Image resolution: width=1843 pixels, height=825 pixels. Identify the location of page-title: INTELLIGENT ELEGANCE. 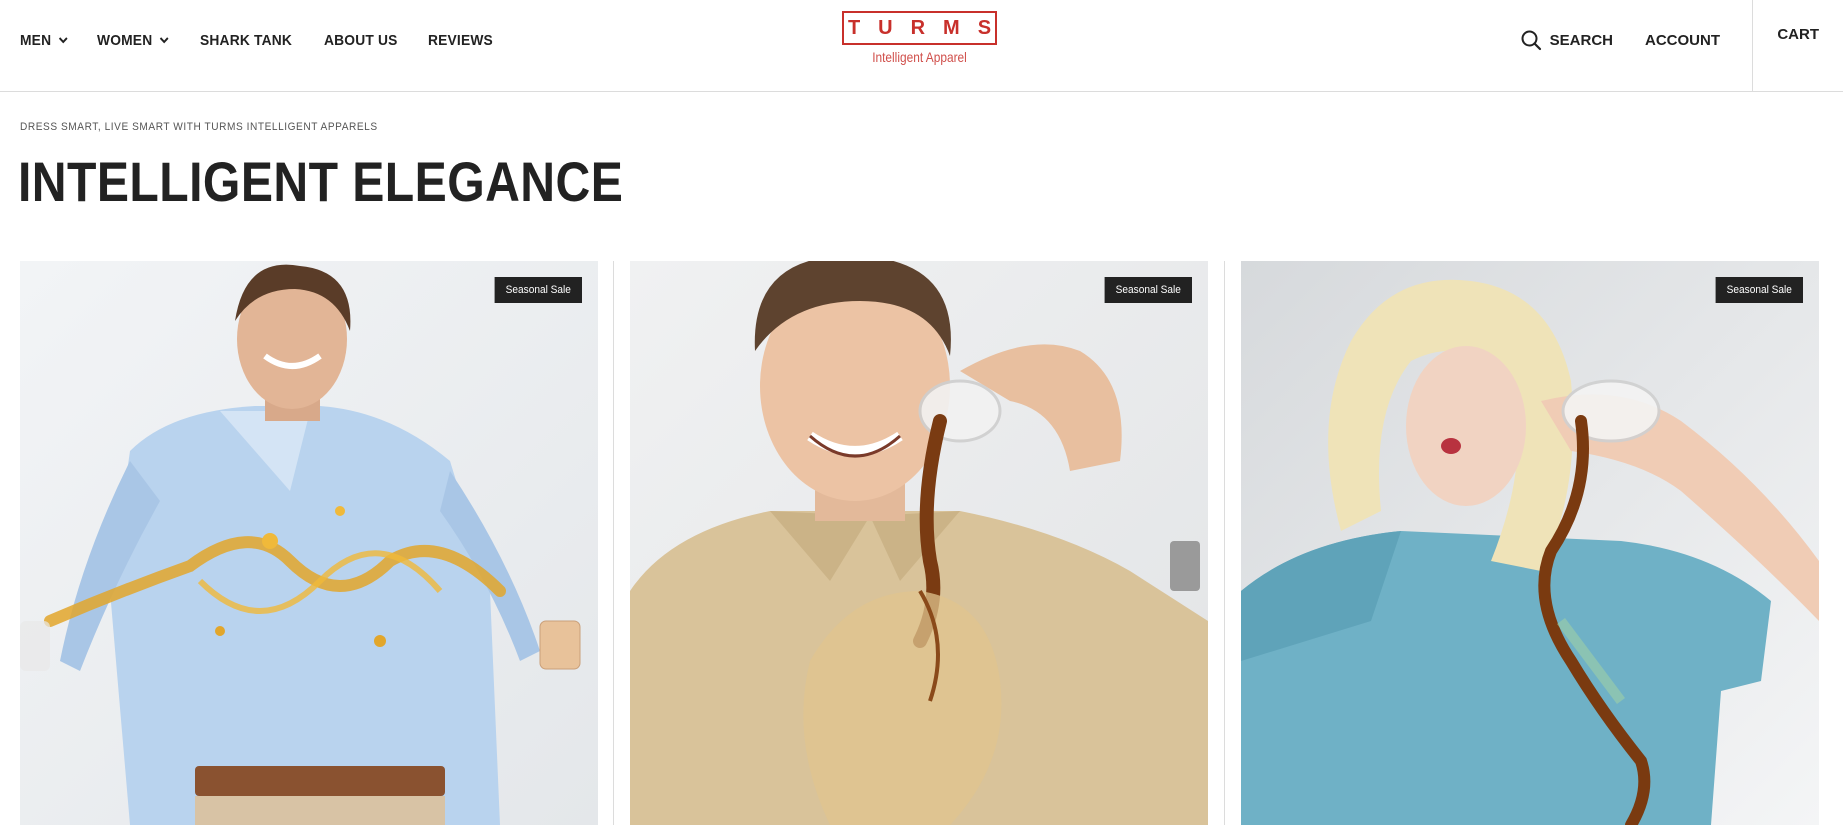
(321, 181).